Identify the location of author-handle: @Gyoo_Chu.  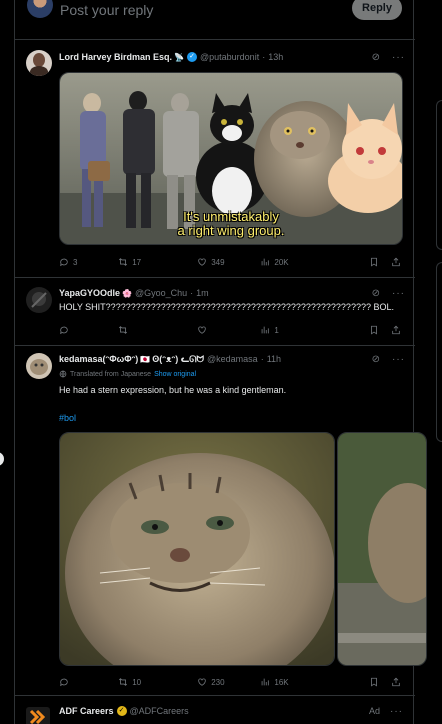
(161, 293).